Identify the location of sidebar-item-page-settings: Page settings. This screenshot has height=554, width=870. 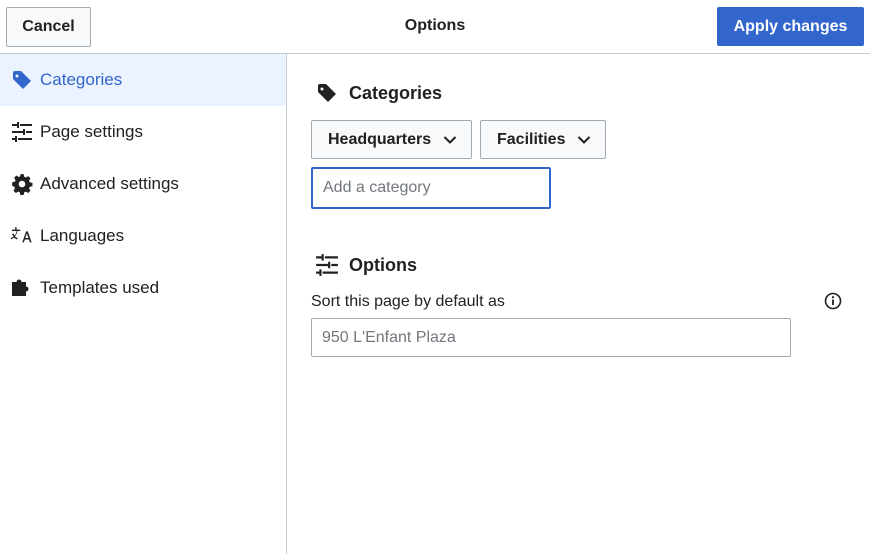
(143, 132).